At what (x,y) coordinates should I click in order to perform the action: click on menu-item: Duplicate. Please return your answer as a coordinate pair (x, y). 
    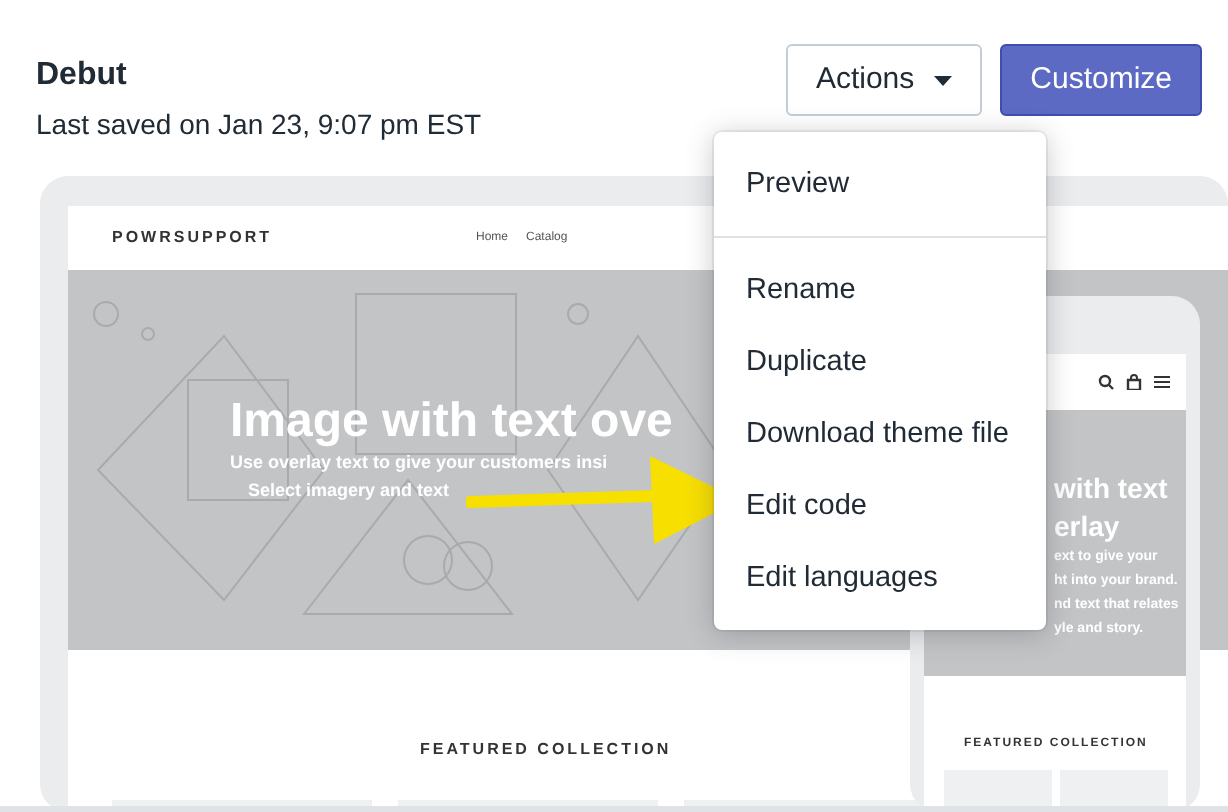
    Looking at the image, I should click on (880, 362).